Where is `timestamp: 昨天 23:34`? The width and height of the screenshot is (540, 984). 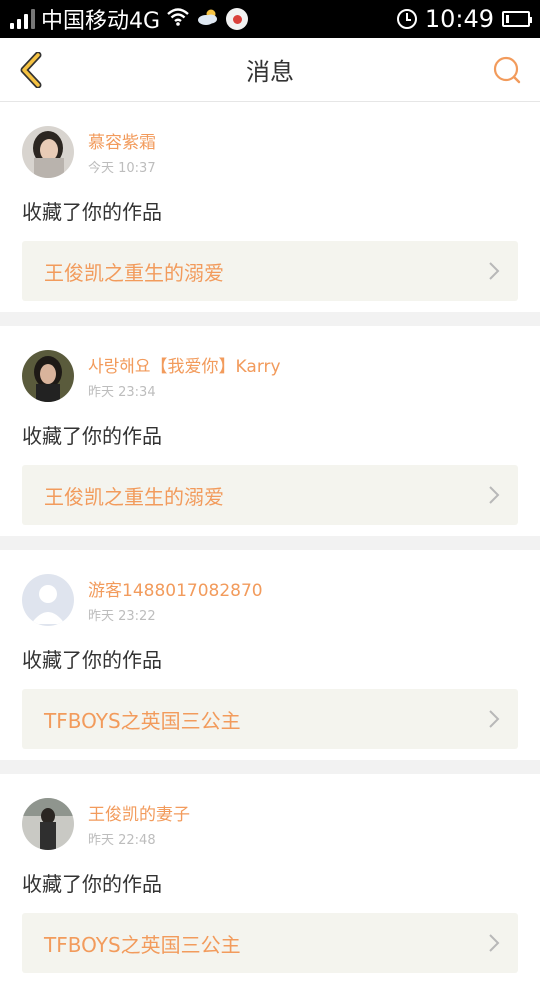
timestamp: 昨天 23:34 is located at coordinates (122, 392).